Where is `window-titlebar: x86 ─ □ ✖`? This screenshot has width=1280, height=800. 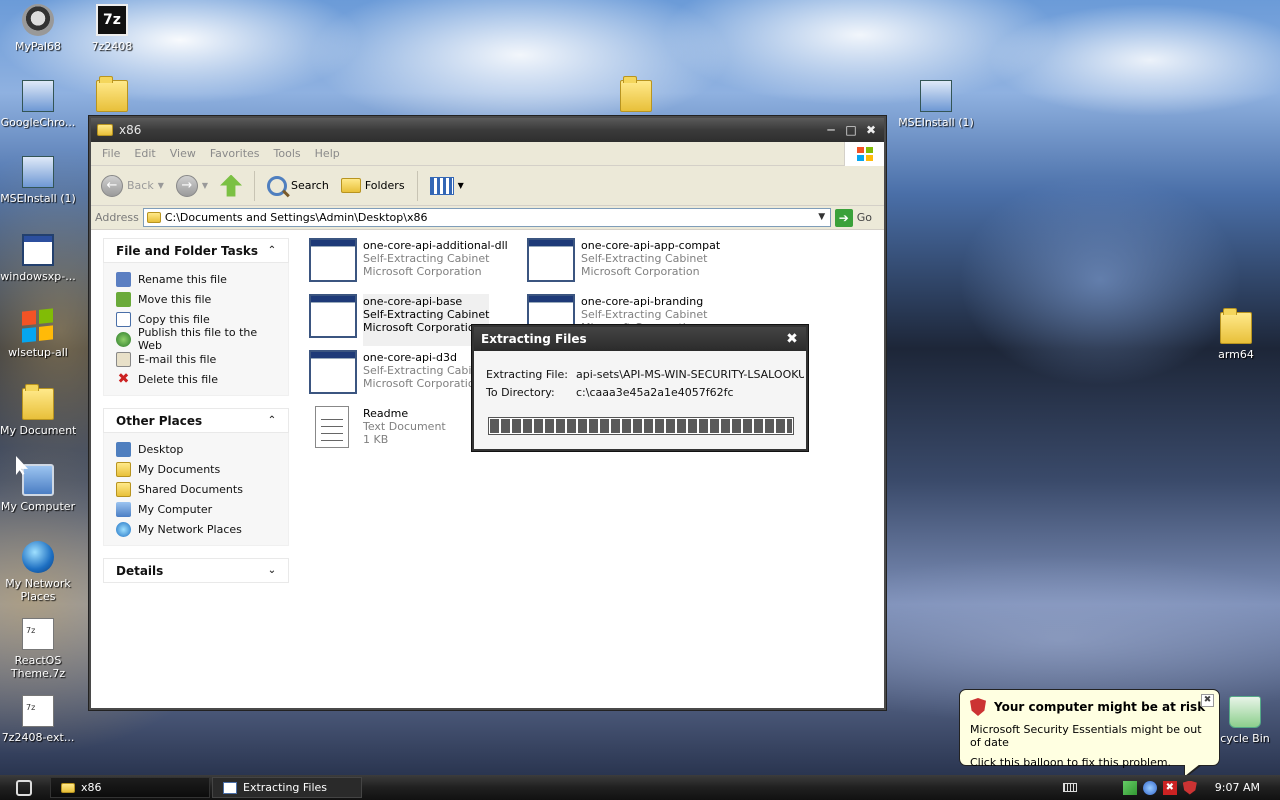 window-titlebar: x86 ─ □ ✖ is located at coordinates (487, 130).